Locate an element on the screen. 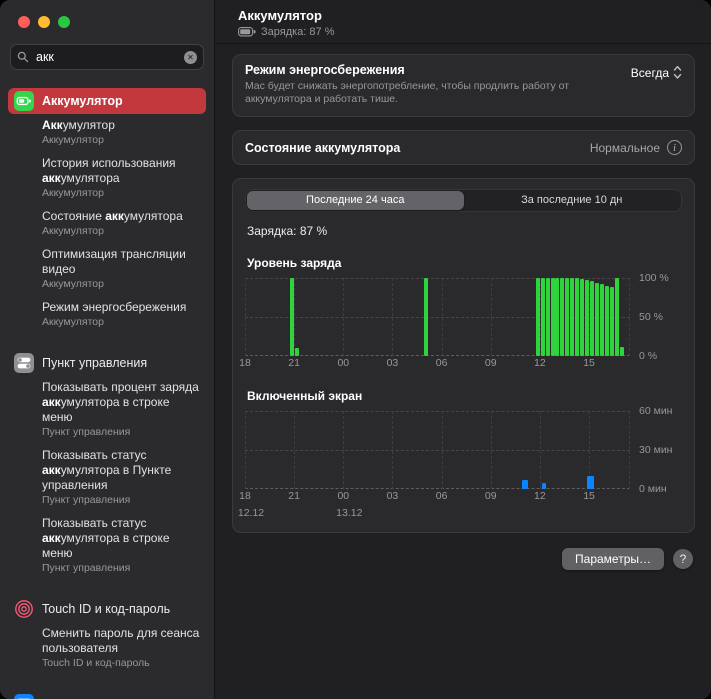 The width and height of the screenshot is (711, 699). sidebar-app-label: Touch ID и код-пароль is located at coordinates (106, 609).